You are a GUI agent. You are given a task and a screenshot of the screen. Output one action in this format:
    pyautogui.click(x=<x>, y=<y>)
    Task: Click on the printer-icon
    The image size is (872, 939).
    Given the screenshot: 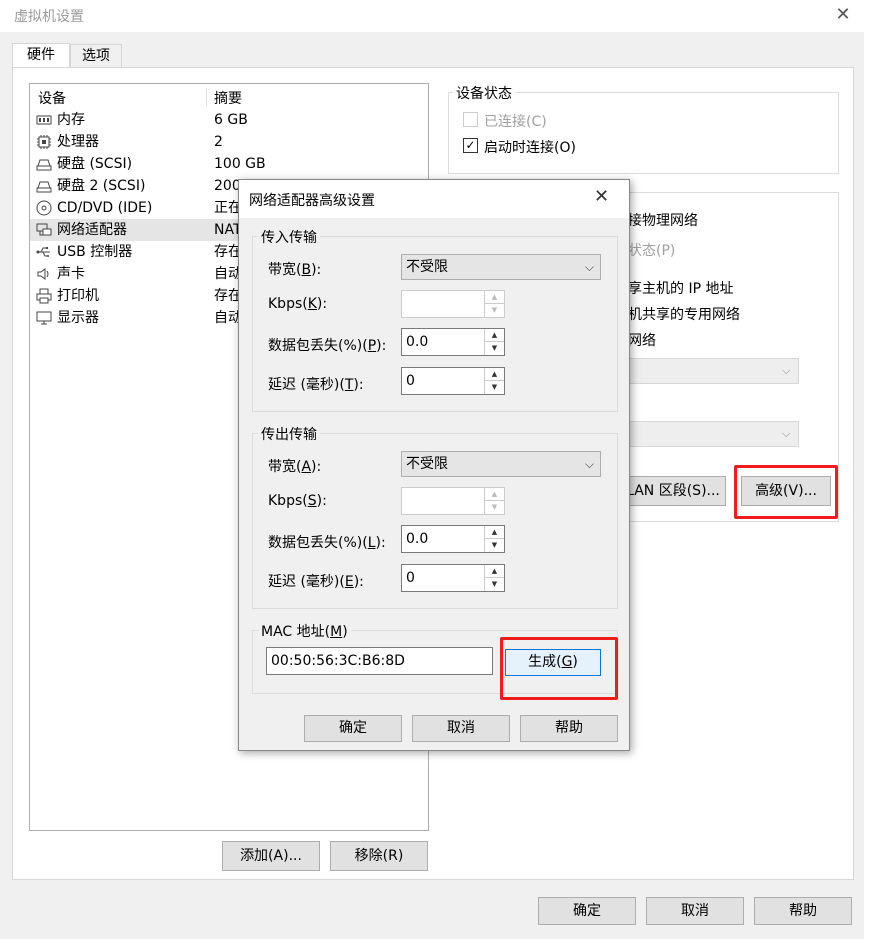 What is the action you would take?
    pyautogui.click(x=44, y=296)
    